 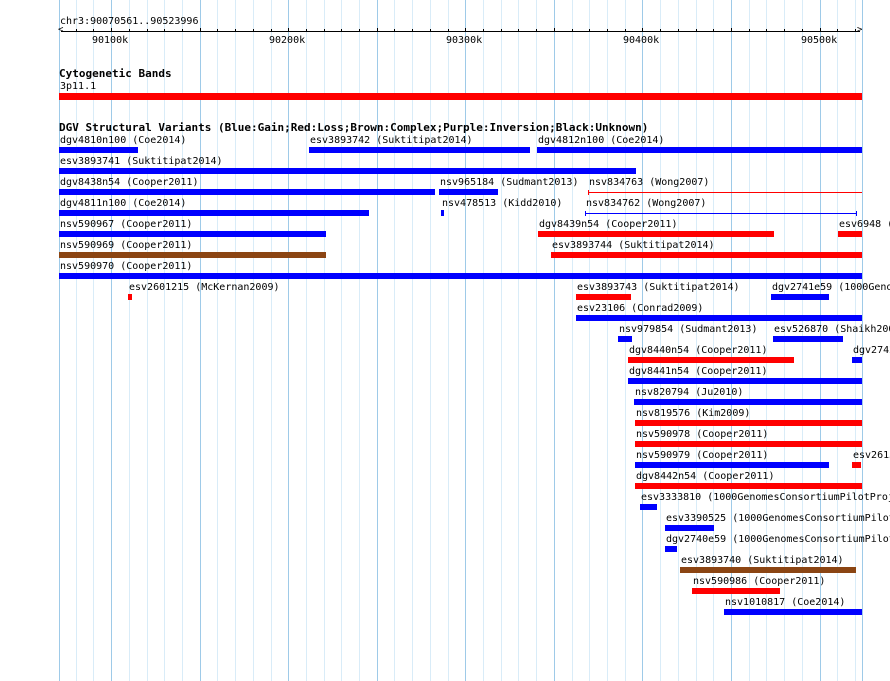 What do you see at coordinates (649, 182) in the screenshot?
I see `feature-label: nsv834763 (Wong2007)` at bounding box center [649, 182].